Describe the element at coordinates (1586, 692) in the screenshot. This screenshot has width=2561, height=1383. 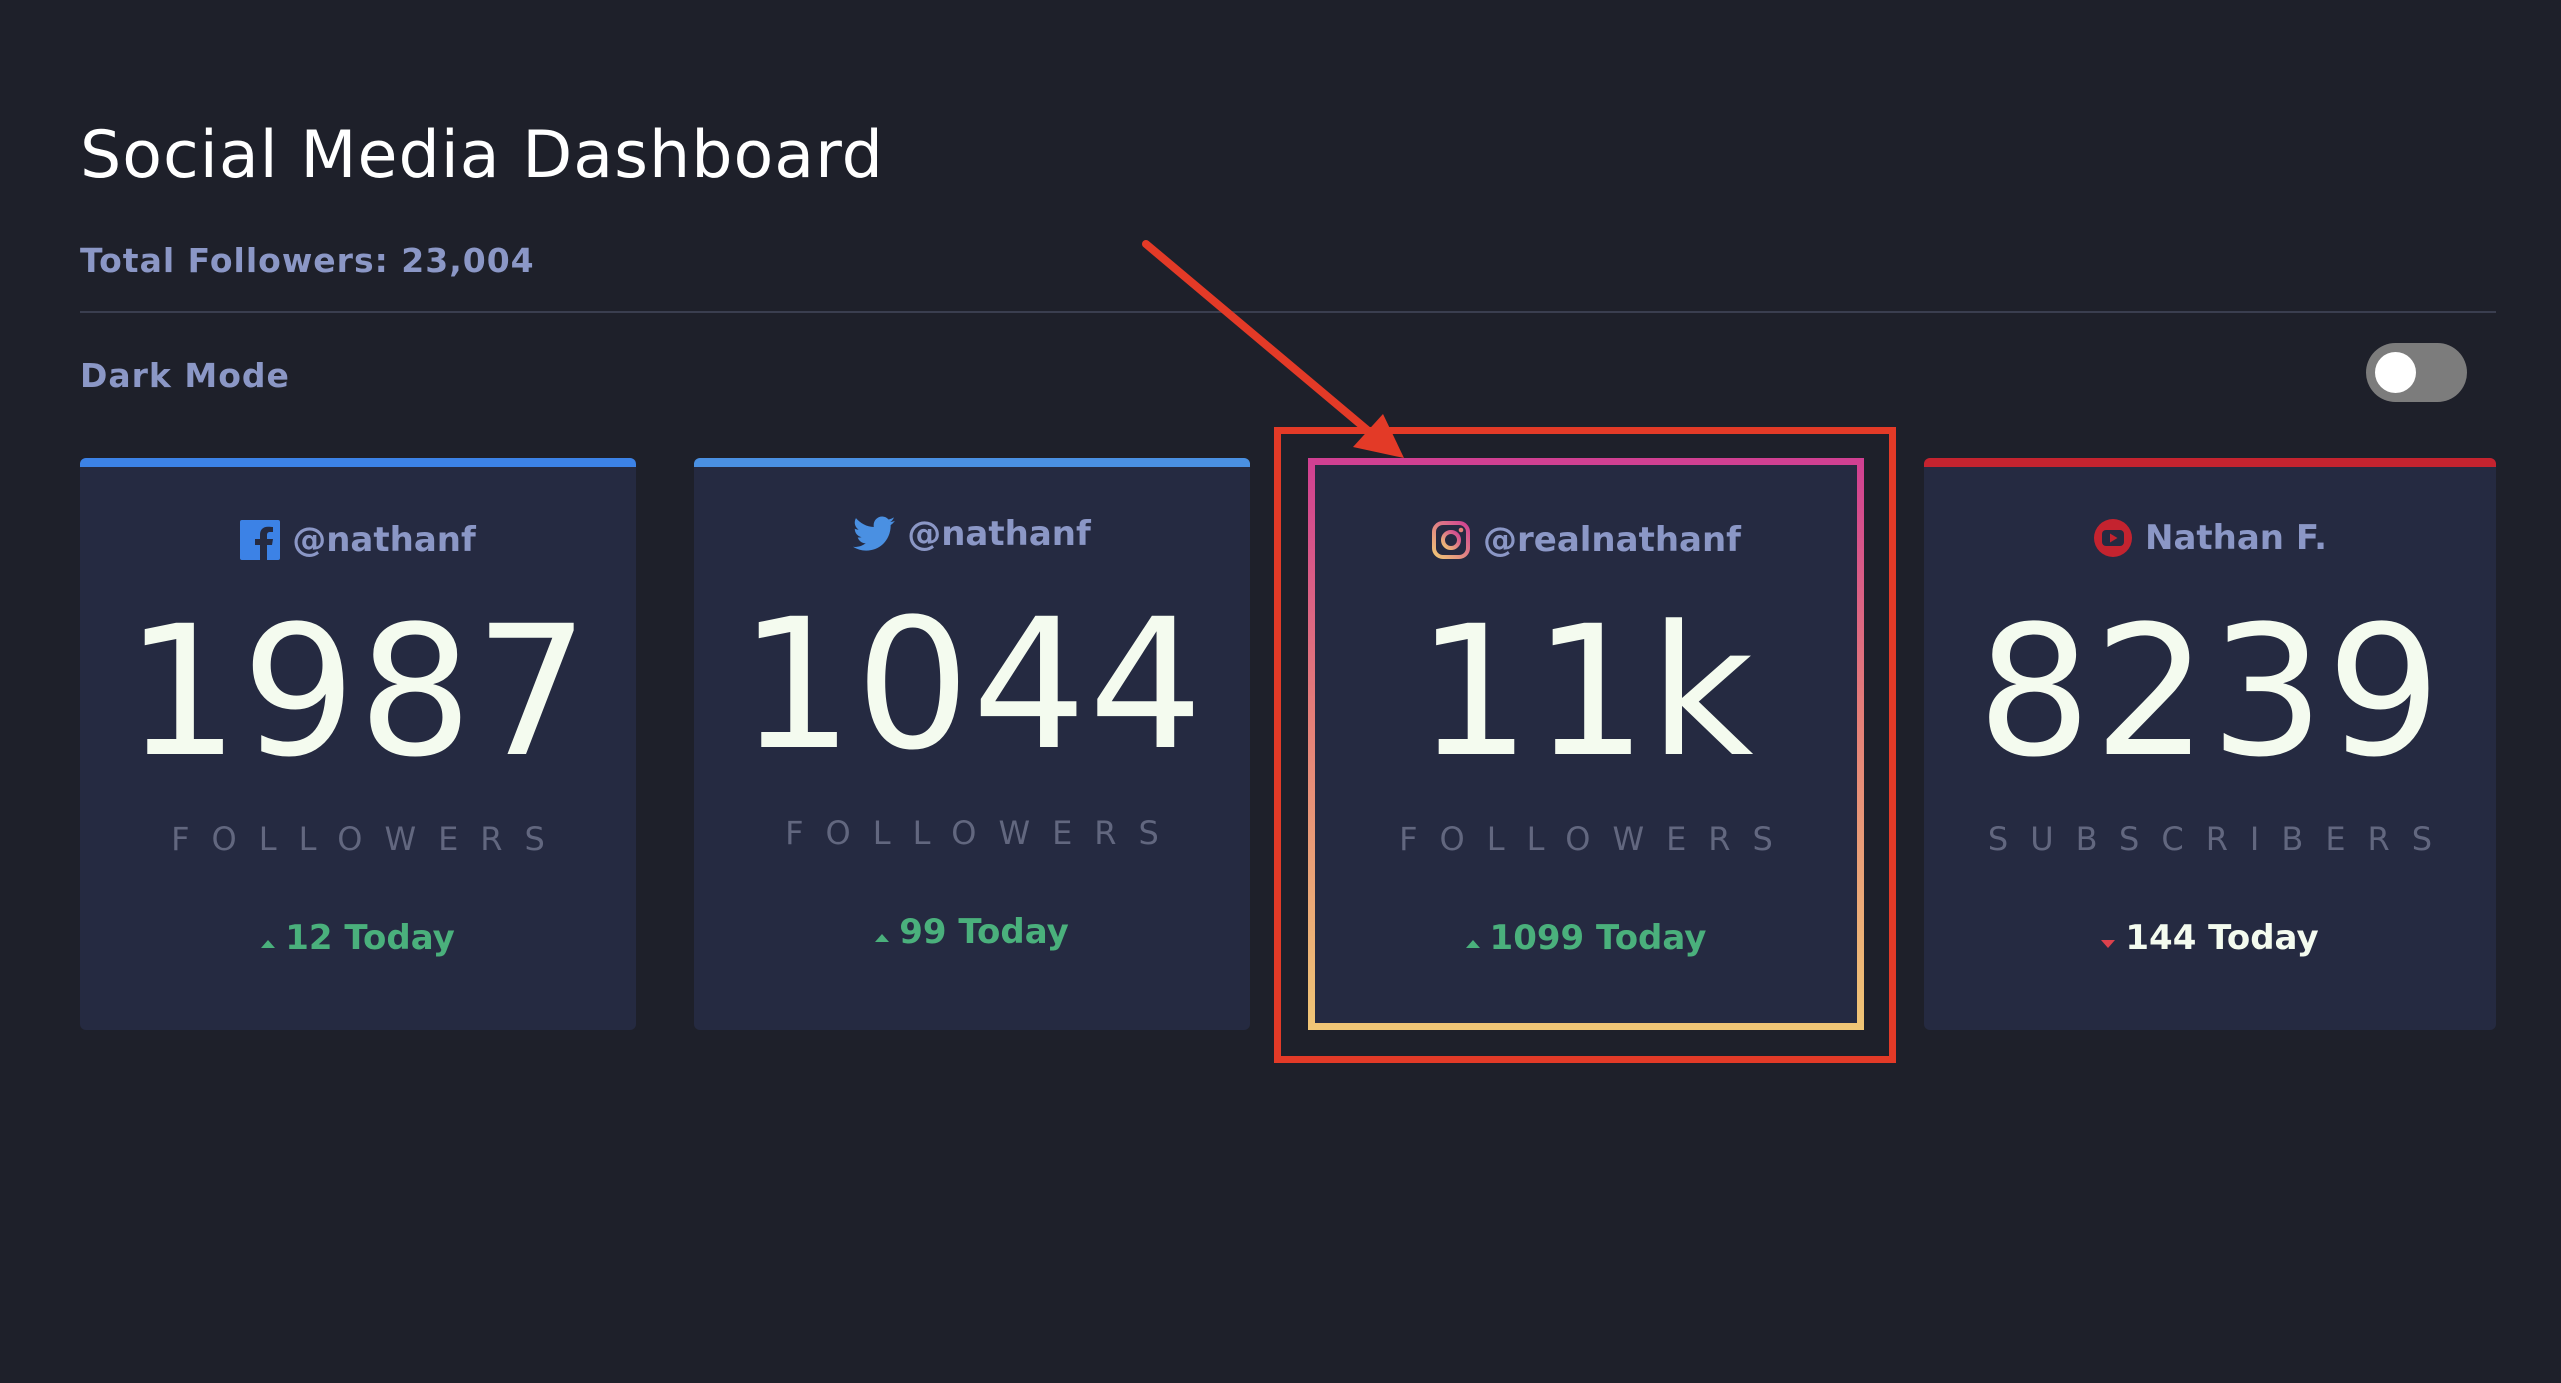
I see `card-count: 11k` at that location.